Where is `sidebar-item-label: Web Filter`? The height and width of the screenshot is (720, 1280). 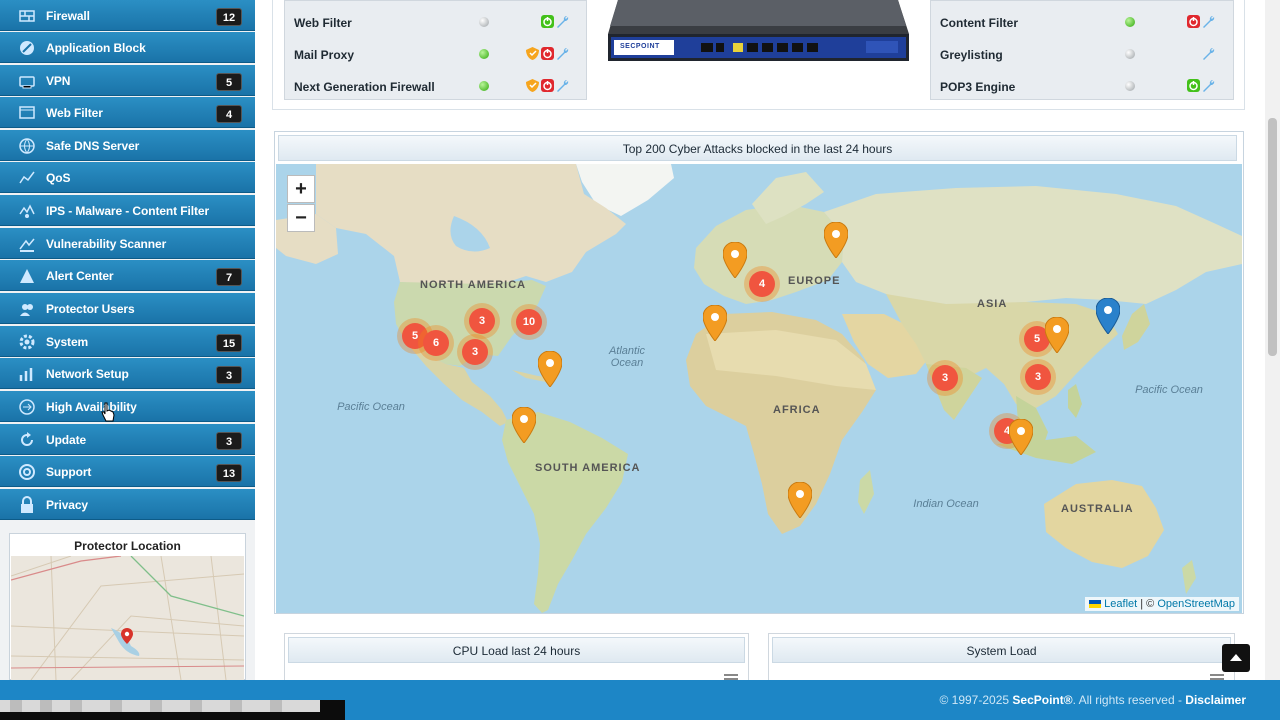
sidebar-item-label: Web Filter is located at coordinates (74, 113).